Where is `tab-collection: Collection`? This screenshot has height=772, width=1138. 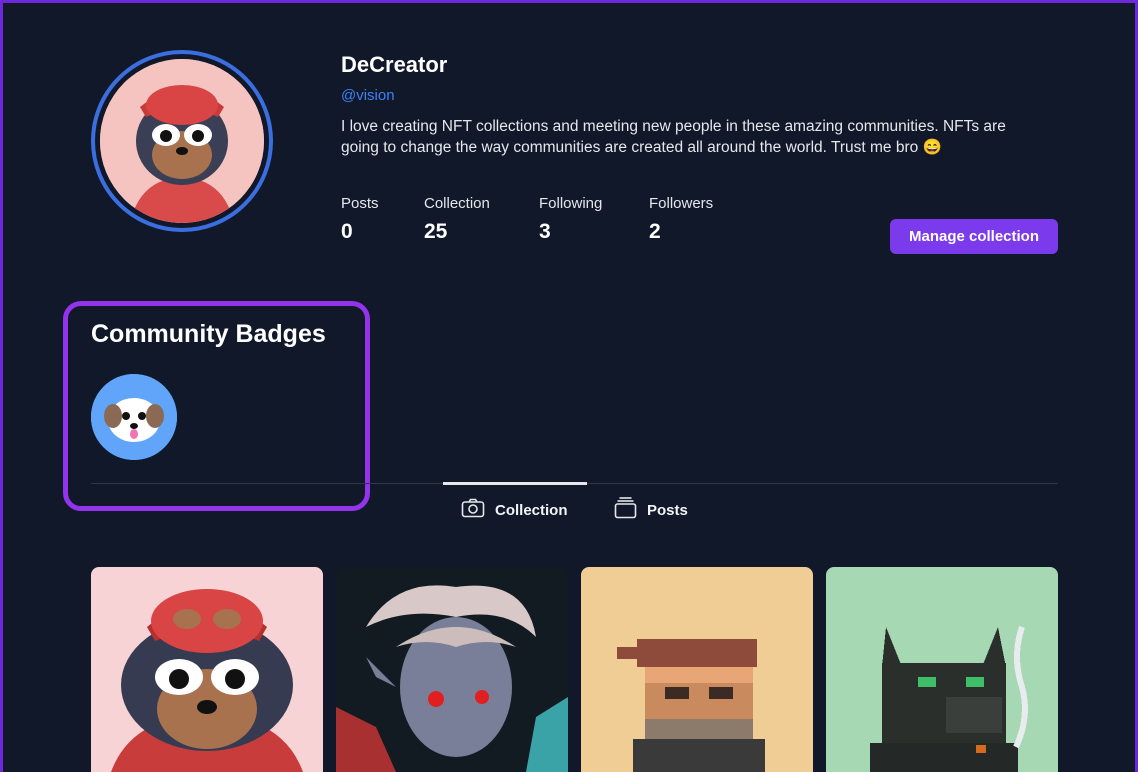
tab-collection: Collection is located at coordinates (514, 510).